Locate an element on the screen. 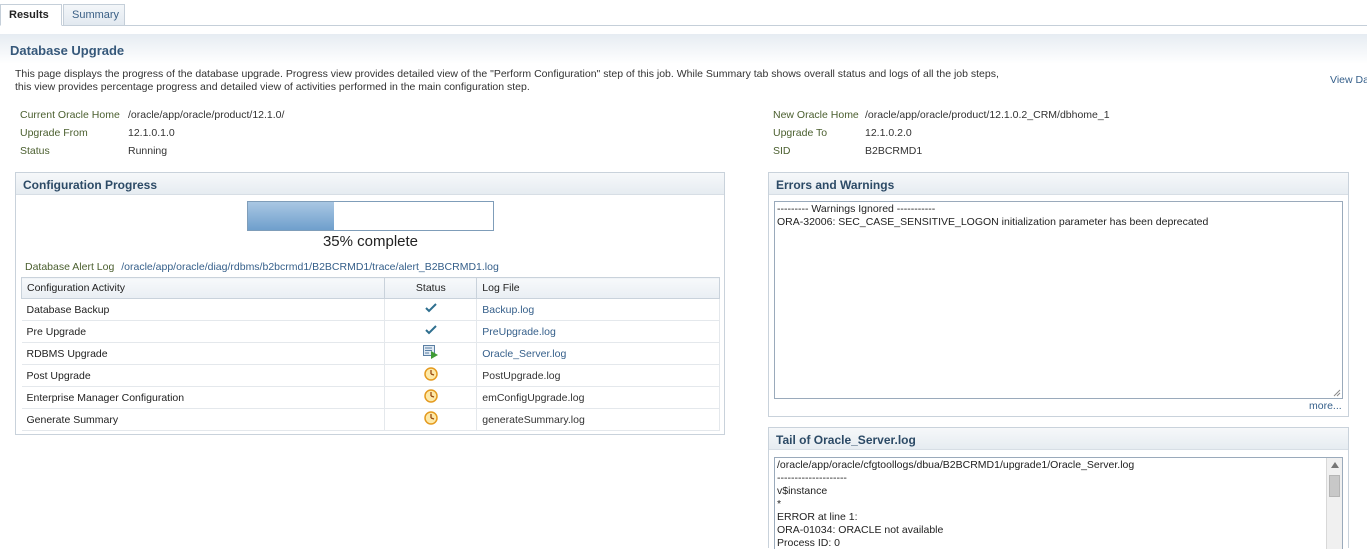 The image size is (1367, 549). tail-log-scrollbar is located at coordinates (1334, 503).